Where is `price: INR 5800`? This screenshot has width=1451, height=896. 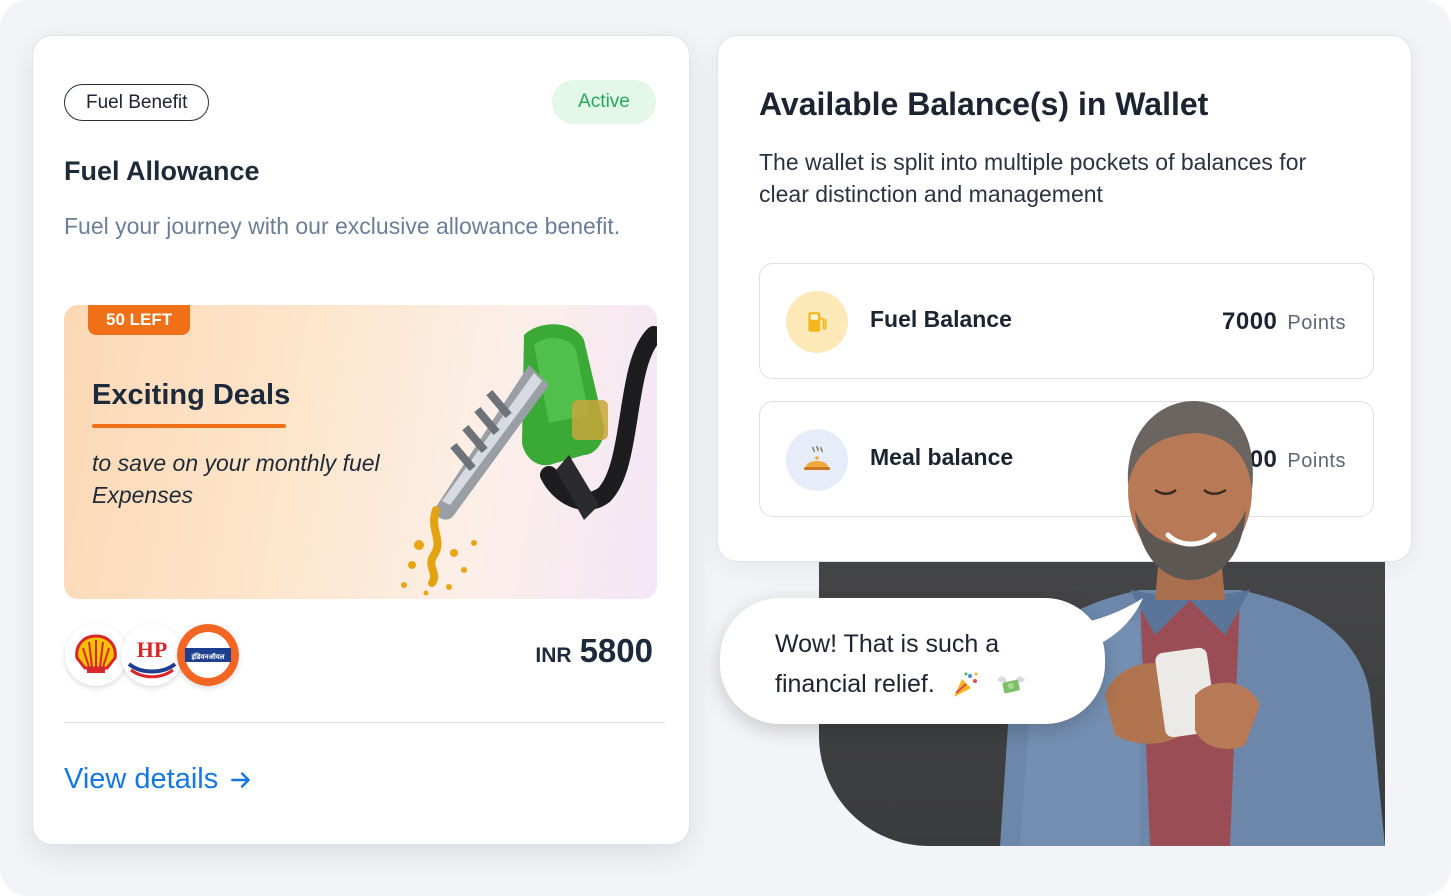
price: INR 5800 is located at coordinates (594, 651).